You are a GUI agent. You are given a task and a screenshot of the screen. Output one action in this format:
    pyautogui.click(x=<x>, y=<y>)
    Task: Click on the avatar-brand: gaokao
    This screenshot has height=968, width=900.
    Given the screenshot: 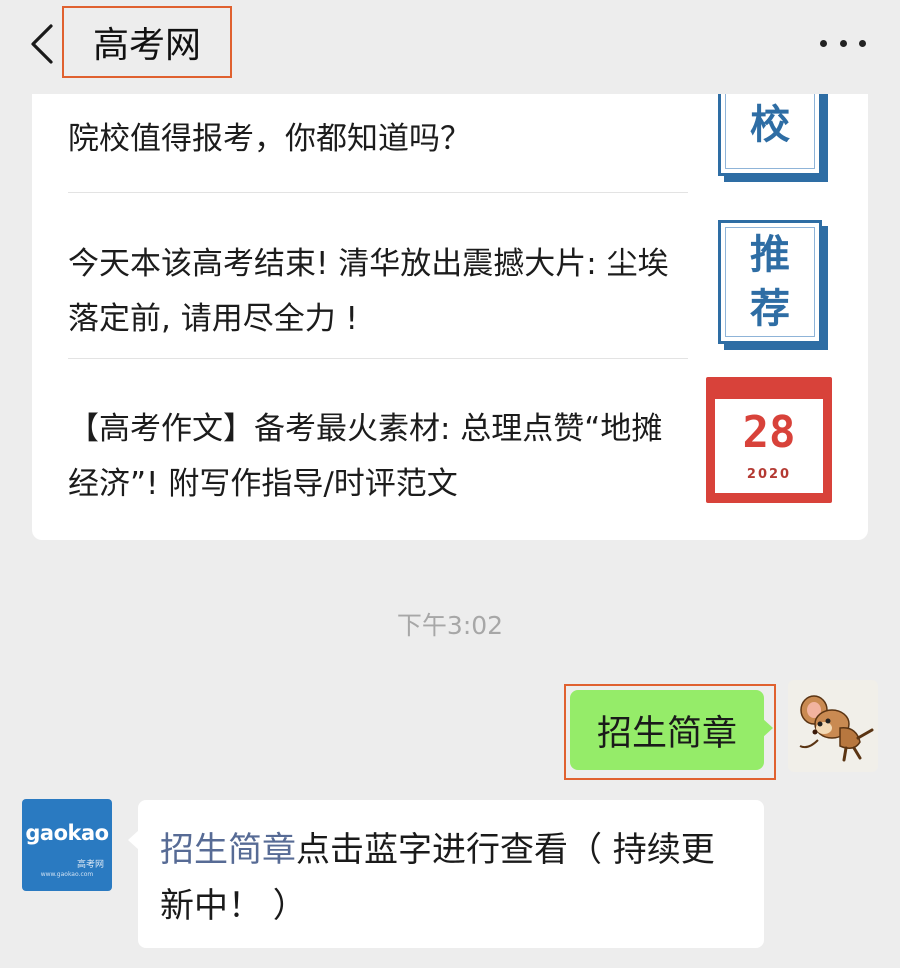 What is the action you would take?
    pyautogui.click(x=67, y=833)
    